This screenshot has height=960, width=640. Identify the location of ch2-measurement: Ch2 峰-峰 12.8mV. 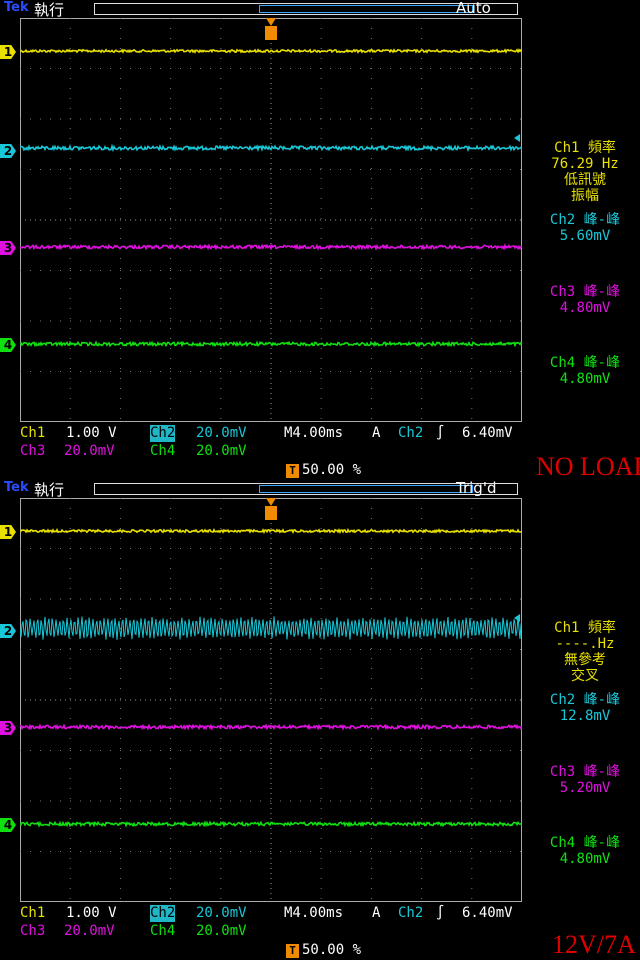
(585, 708).